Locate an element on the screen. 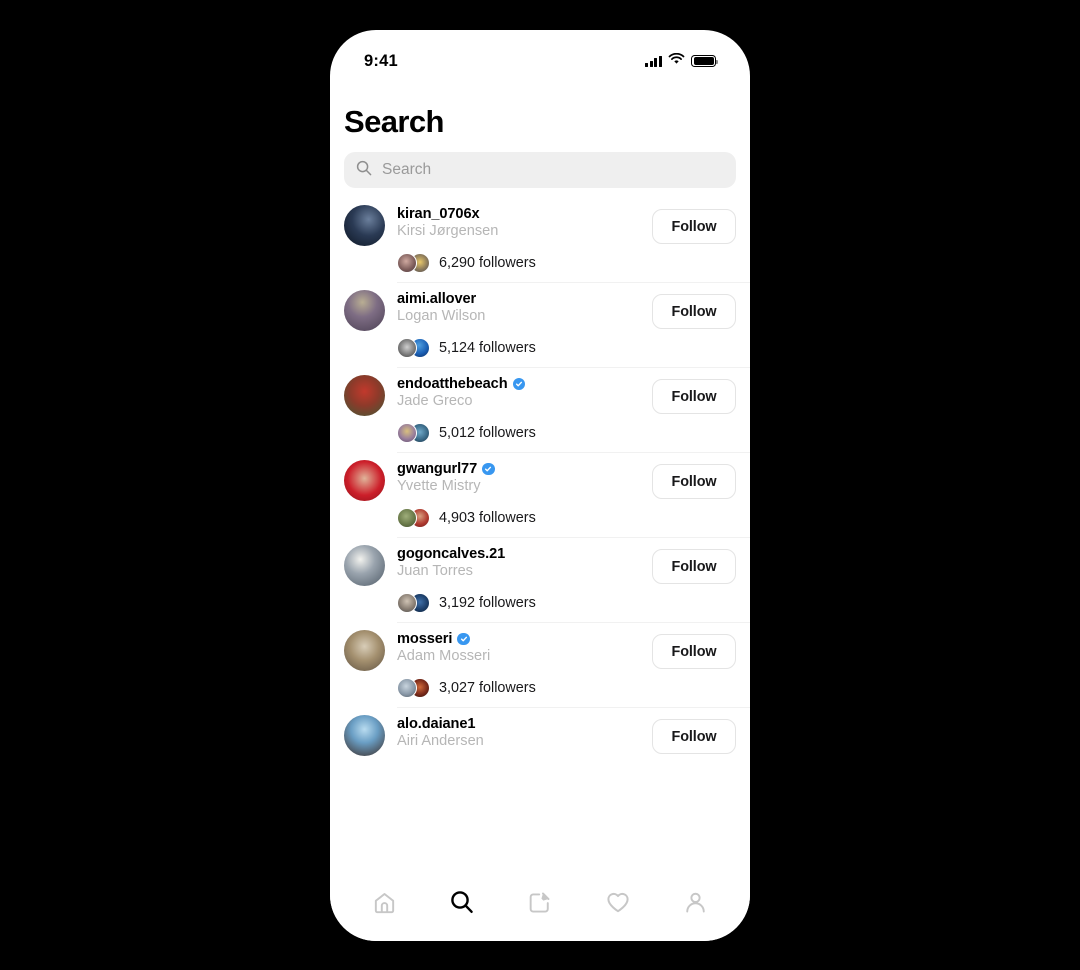  username: endoatthebeach is located at coordinates (452, 384).